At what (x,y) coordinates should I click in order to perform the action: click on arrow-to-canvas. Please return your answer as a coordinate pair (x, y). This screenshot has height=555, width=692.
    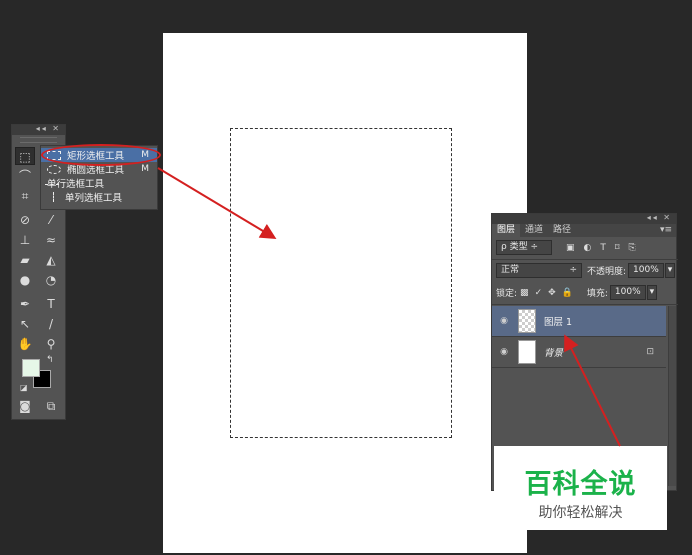
    Looking at the image, I should click on (217, 203).